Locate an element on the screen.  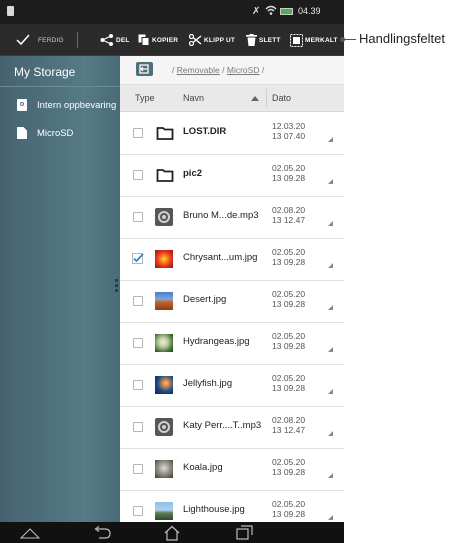
file-row: Jellyfish.jpg 02.05.20 13 09.28 is located at coordinates (232, 385).